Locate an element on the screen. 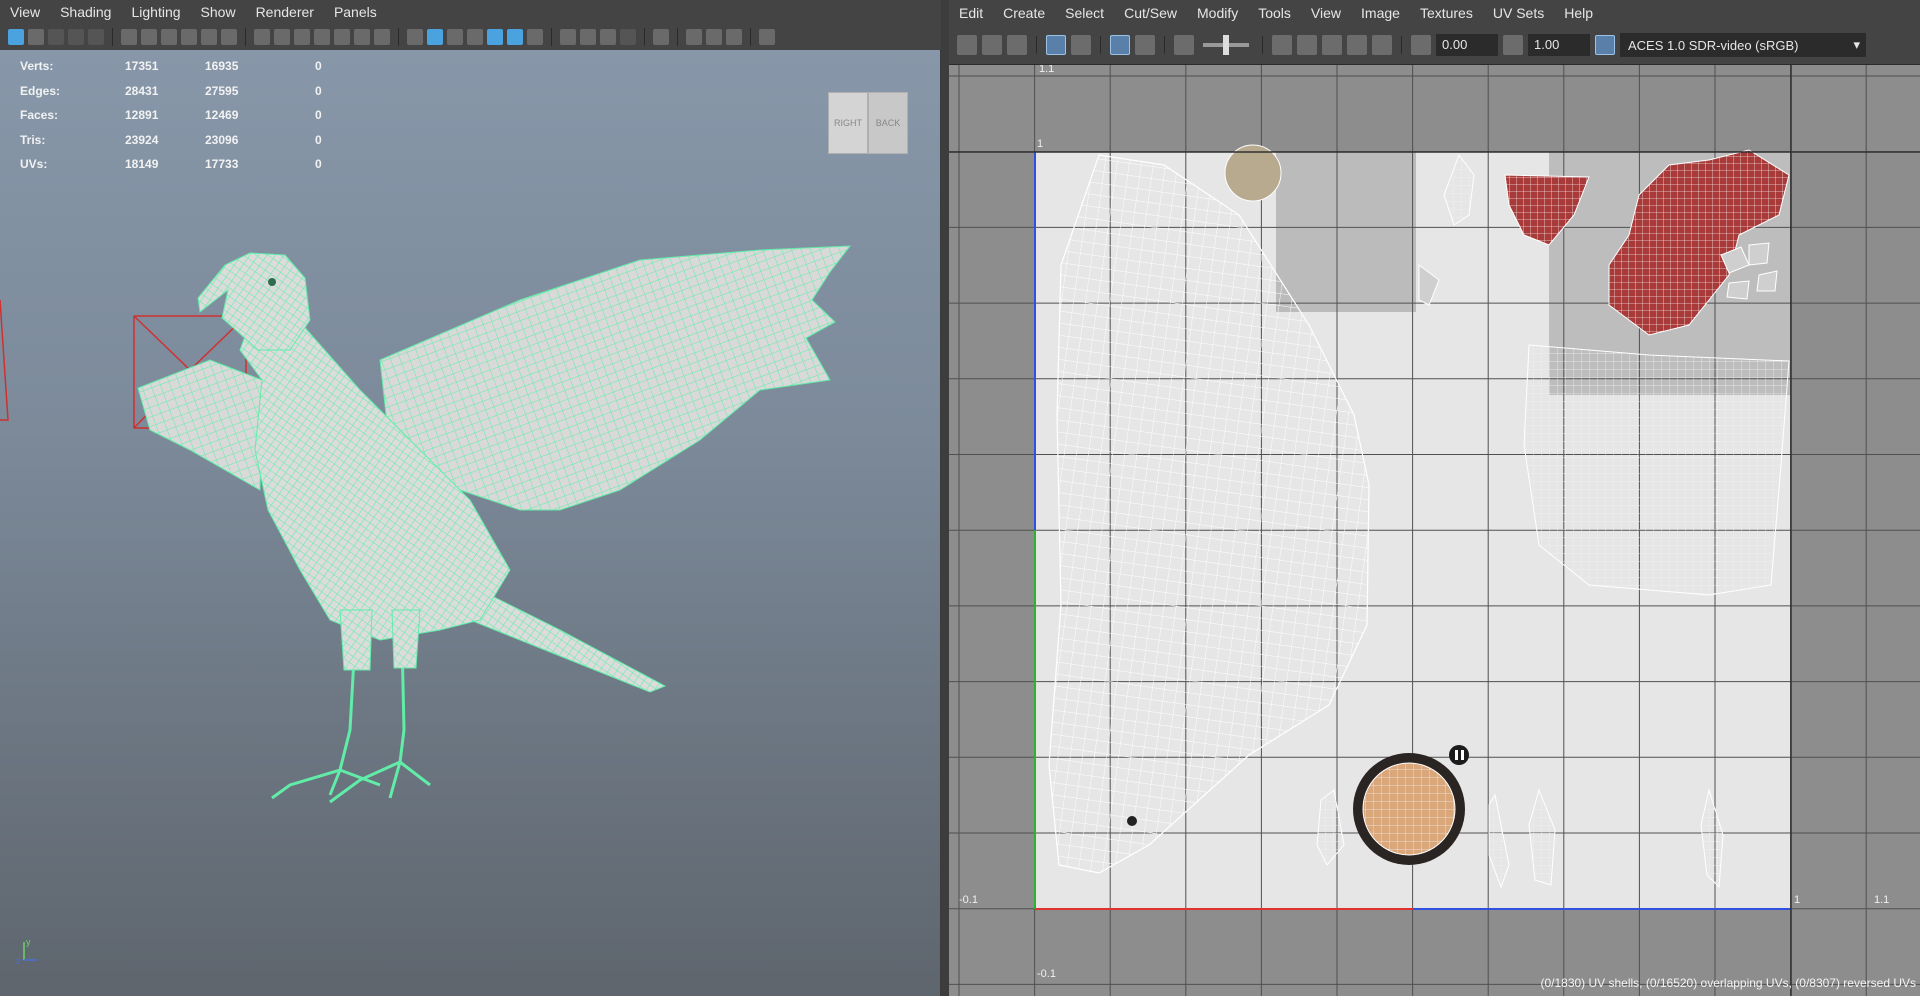  uv-checker-icon is located at coordinates (1017, 45).